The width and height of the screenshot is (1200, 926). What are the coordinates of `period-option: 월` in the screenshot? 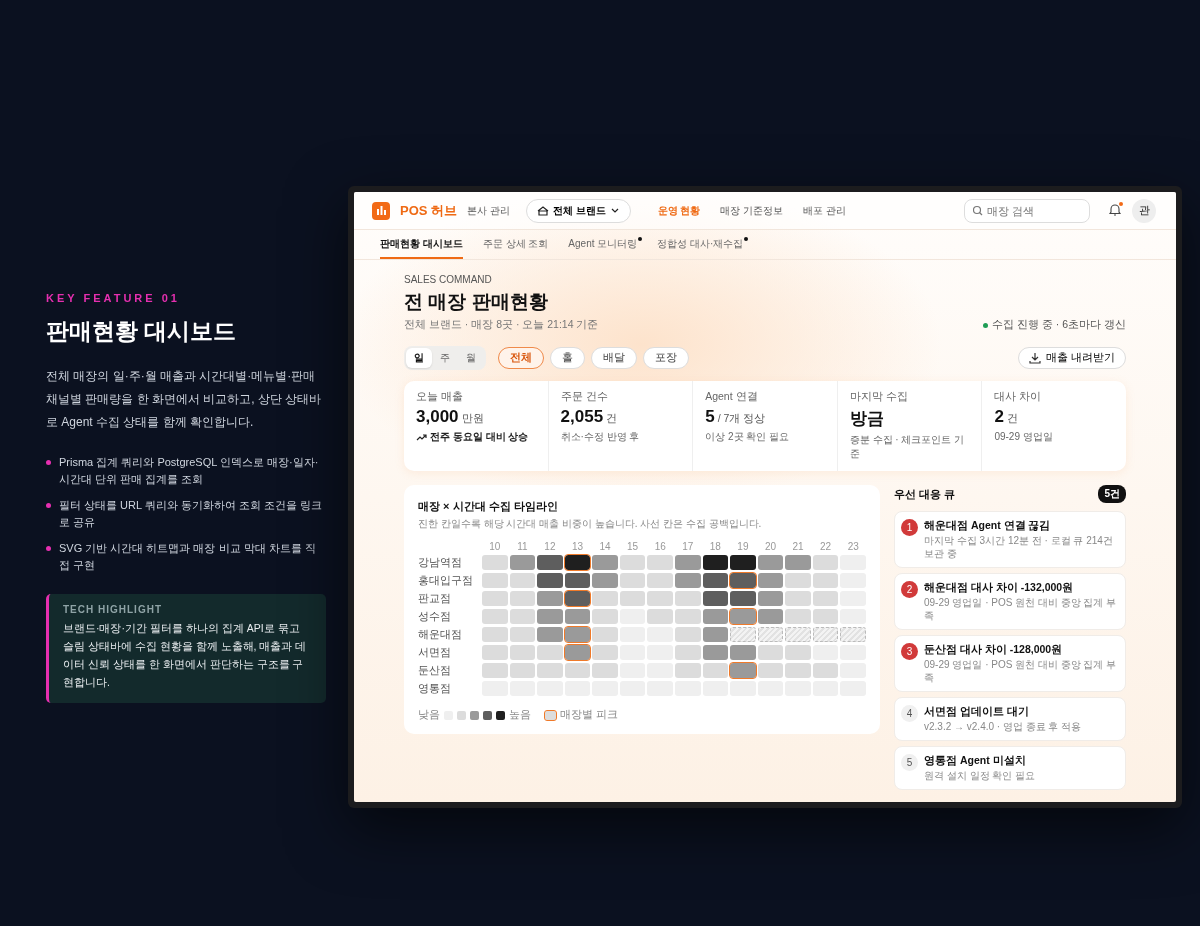 It's located at (471, 358).